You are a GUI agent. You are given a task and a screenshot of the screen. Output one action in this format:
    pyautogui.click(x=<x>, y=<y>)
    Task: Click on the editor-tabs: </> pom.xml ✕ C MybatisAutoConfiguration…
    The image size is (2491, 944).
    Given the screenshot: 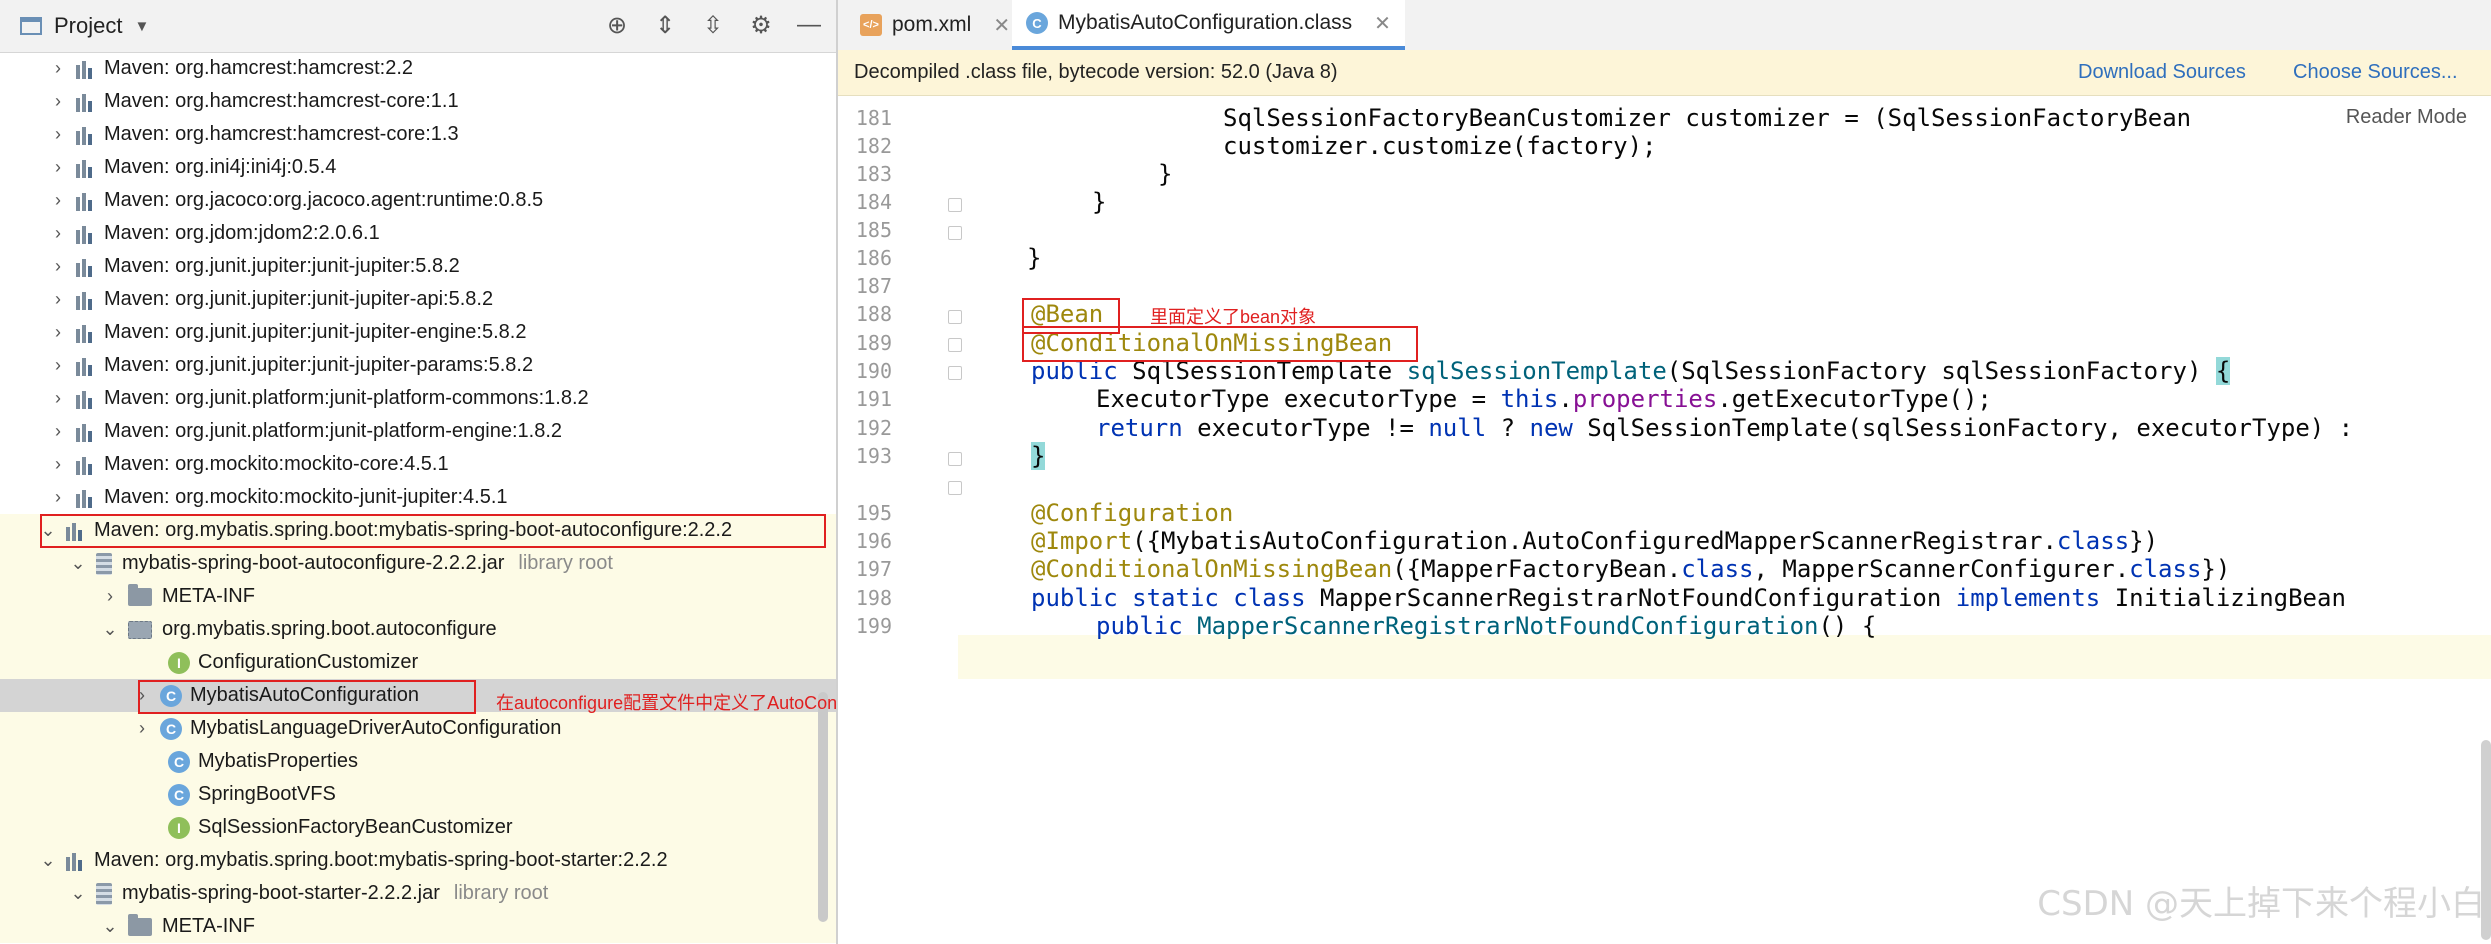 What is the action you would take?
    pyautogui.click(x=1664, y=25)
    